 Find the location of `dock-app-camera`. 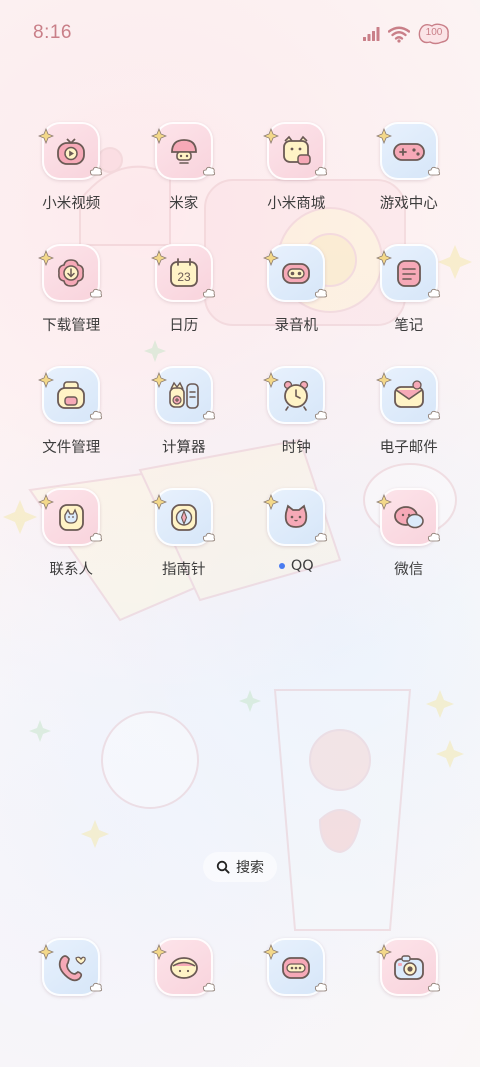

dock-app-camera is located at coordinates (409, 969).